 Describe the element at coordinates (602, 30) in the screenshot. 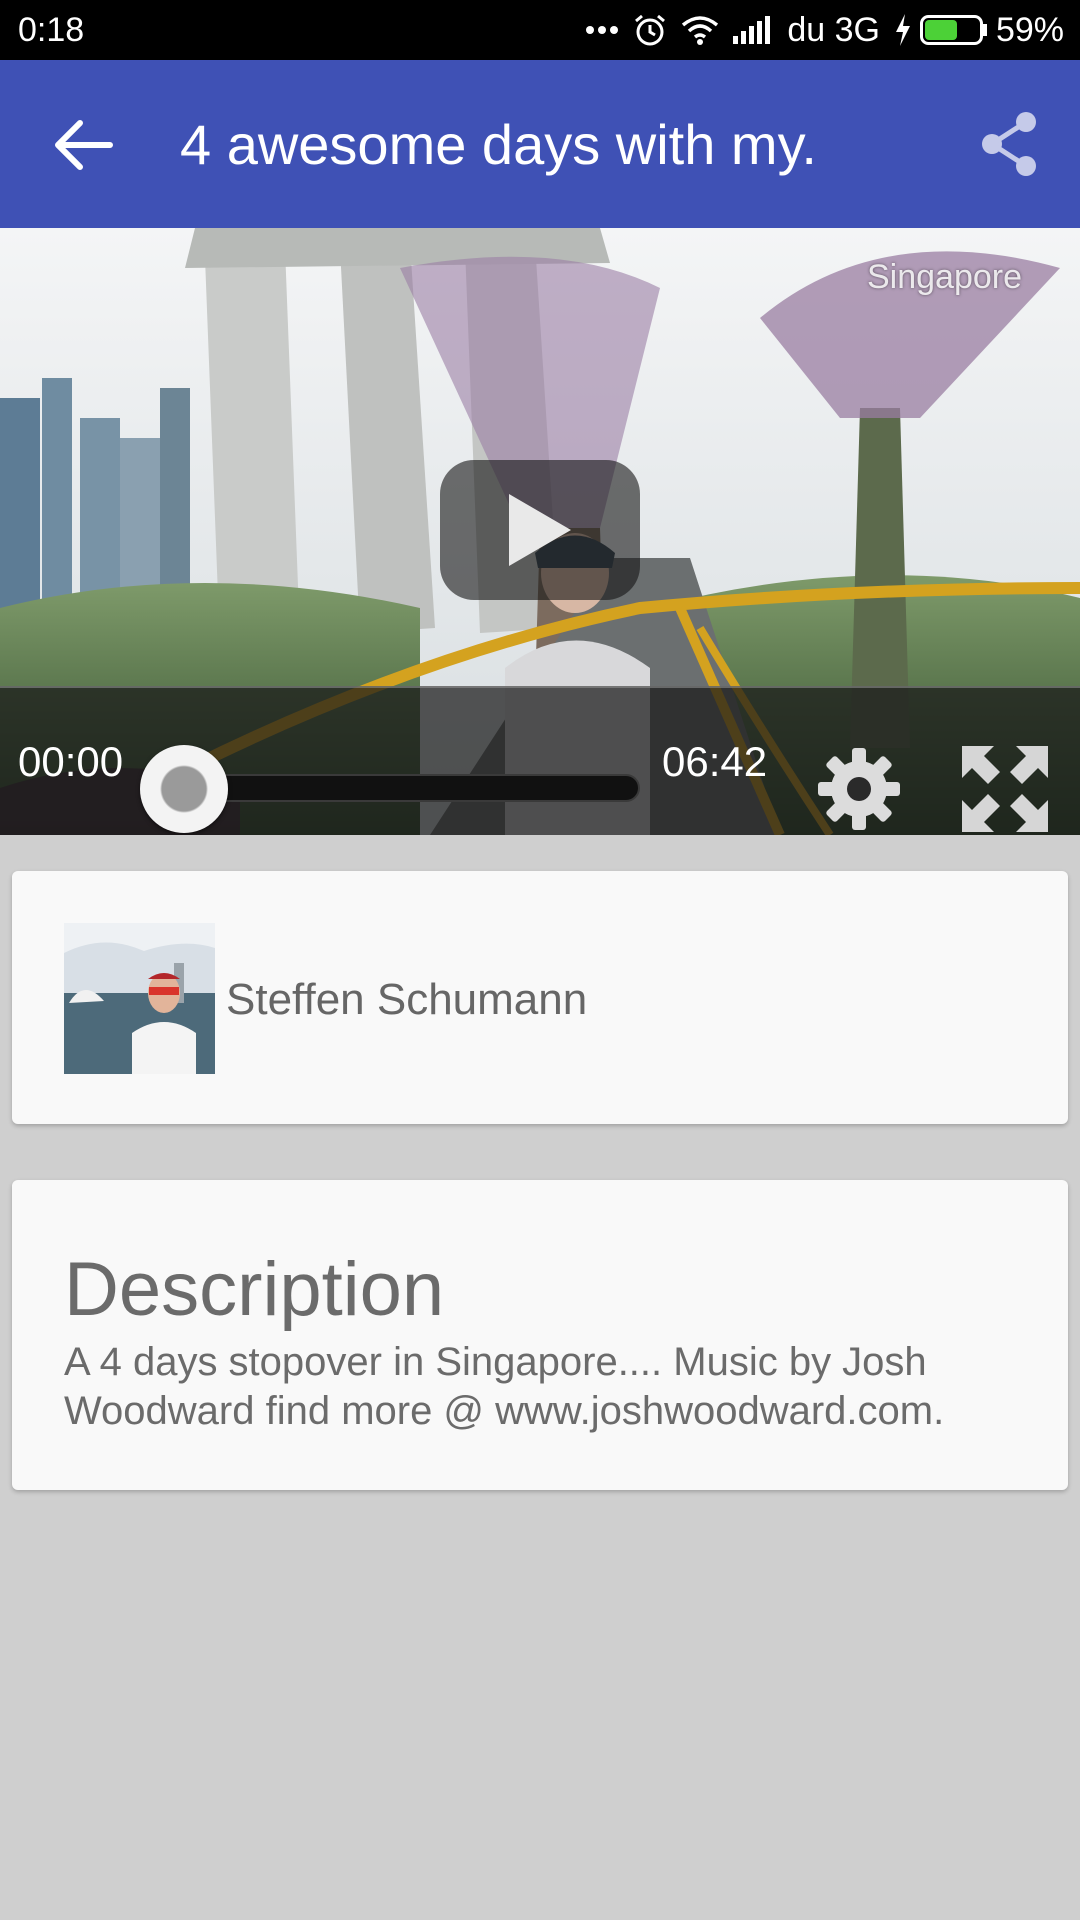

I see `more-dots-icon` at that location.